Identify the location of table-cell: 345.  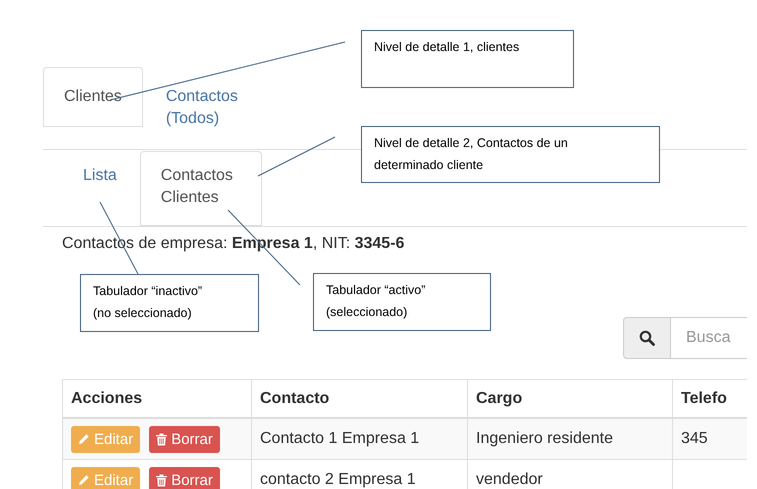
(709, 439).